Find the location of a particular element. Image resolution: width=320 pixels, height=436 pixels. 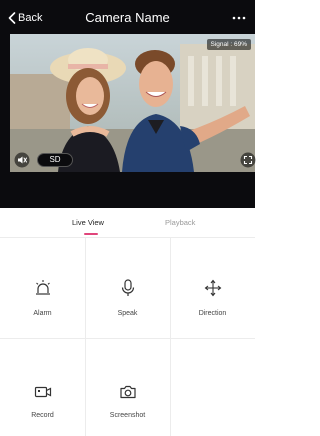

record-label: Record is located at coordinates (42, 415).